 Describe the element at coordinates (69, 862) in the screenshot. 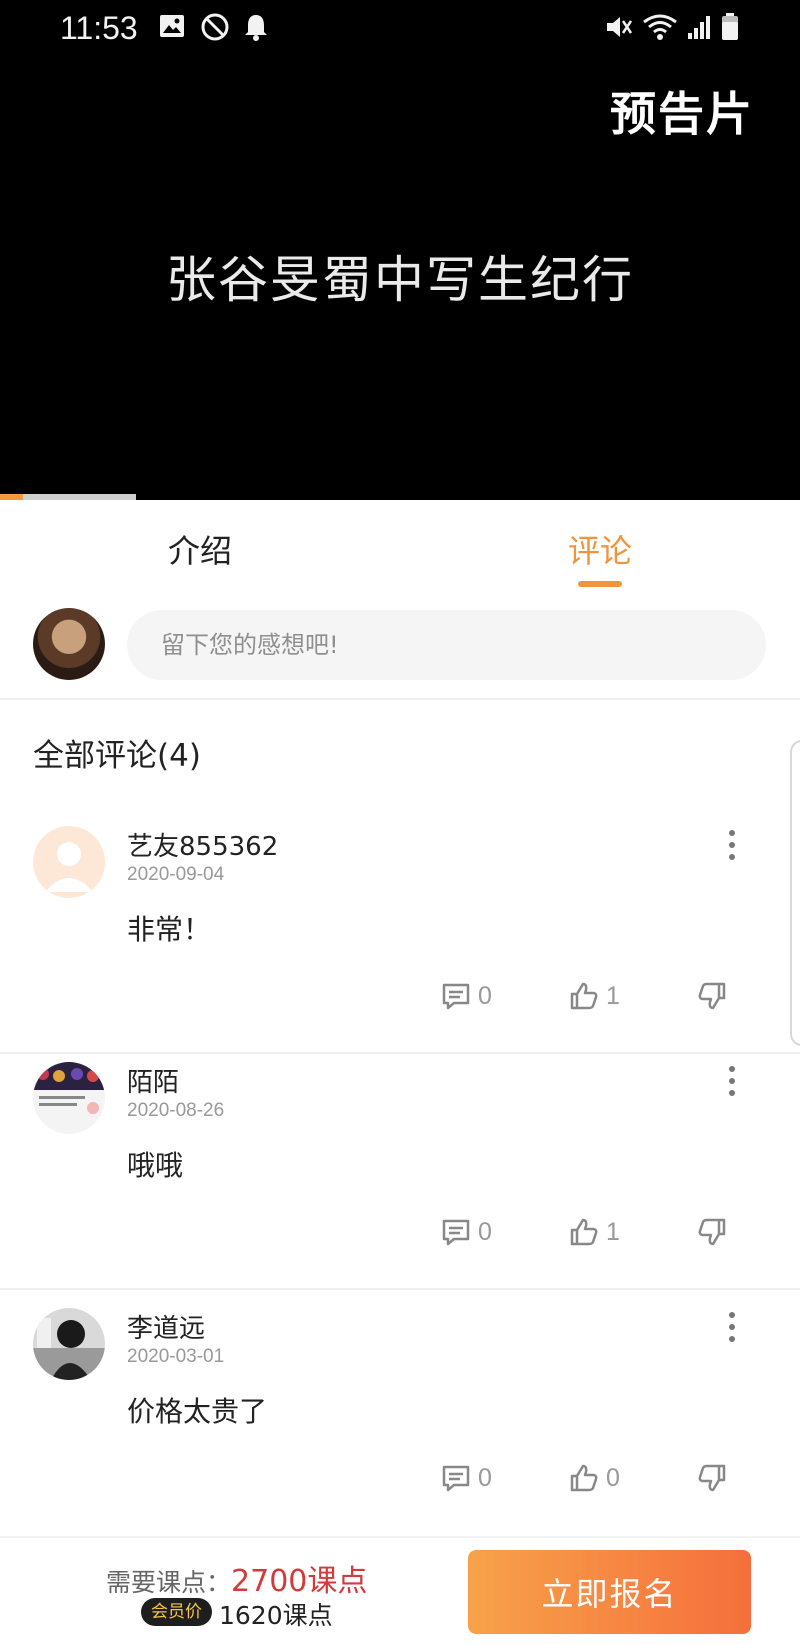

I see `default-avatar-icon` at that location.